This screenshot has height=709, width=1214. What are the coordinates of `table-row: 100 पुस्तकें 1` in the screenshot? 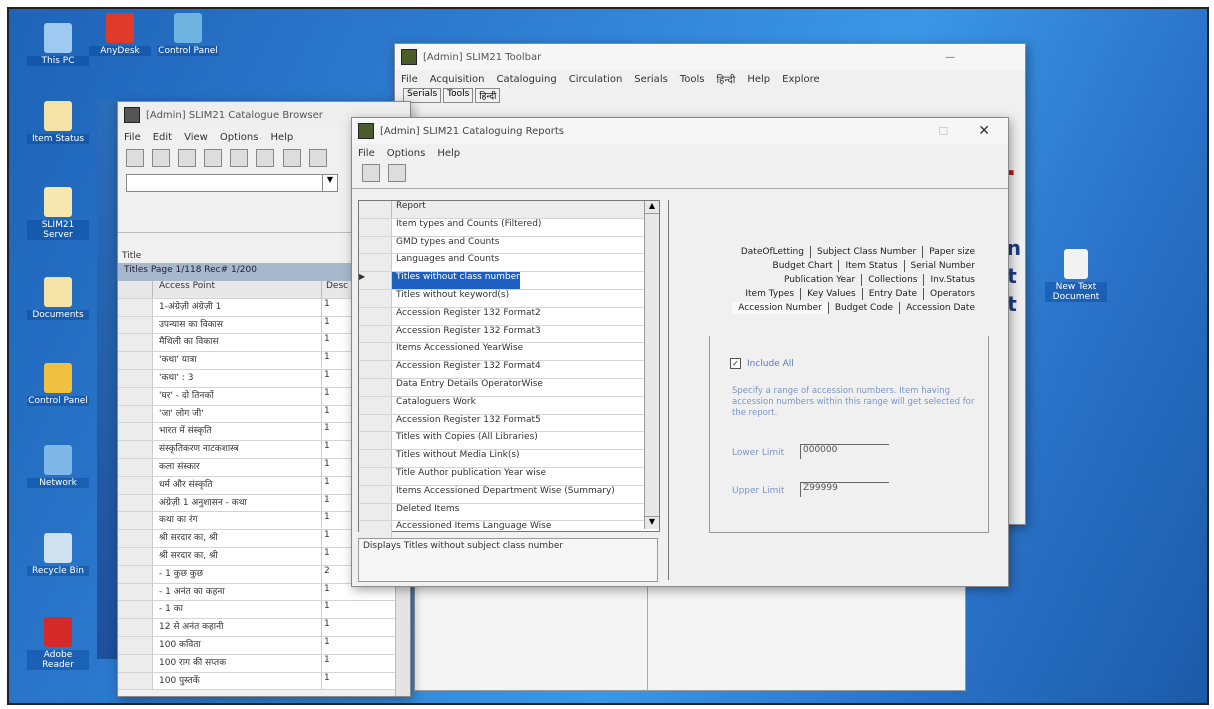 It's located at (264, 681).